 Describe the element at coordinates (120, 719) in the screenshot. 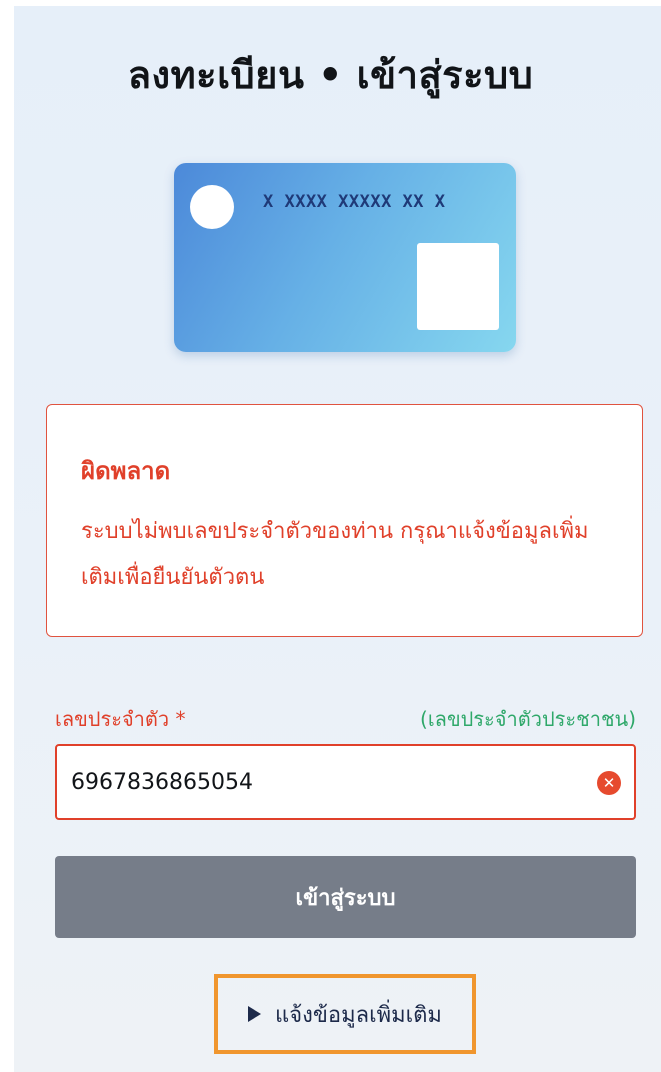

I see `id-field-label: เลขประจำตัว *` at that location.